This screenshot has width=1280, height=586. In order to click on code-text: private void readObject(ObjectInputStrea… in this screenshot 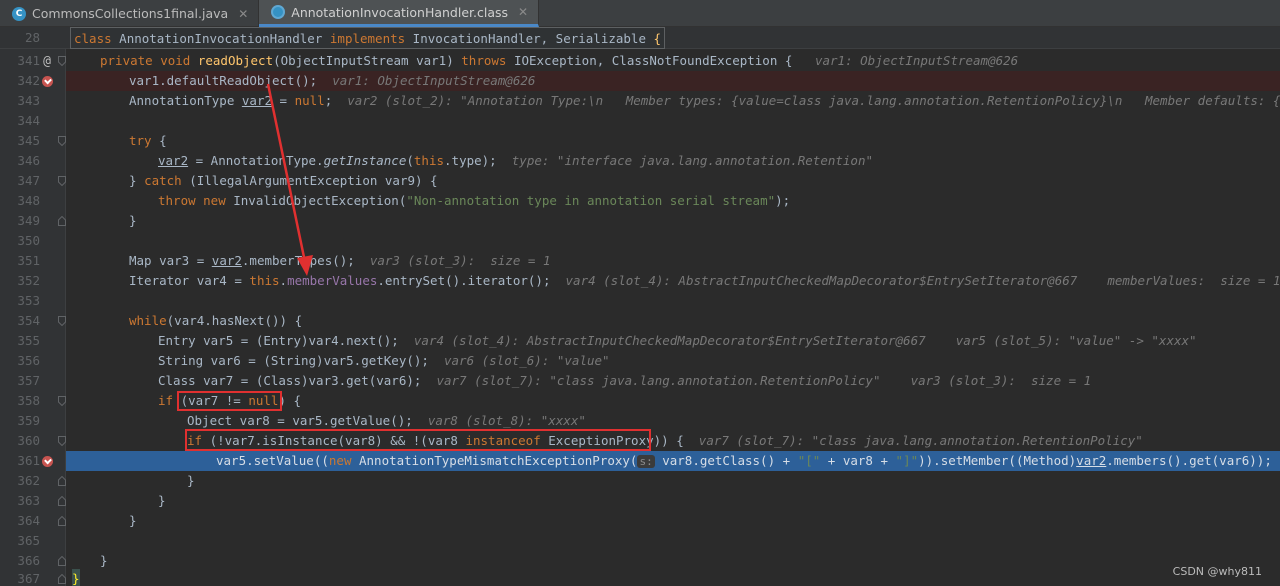, I will do `click(559, 61)`.